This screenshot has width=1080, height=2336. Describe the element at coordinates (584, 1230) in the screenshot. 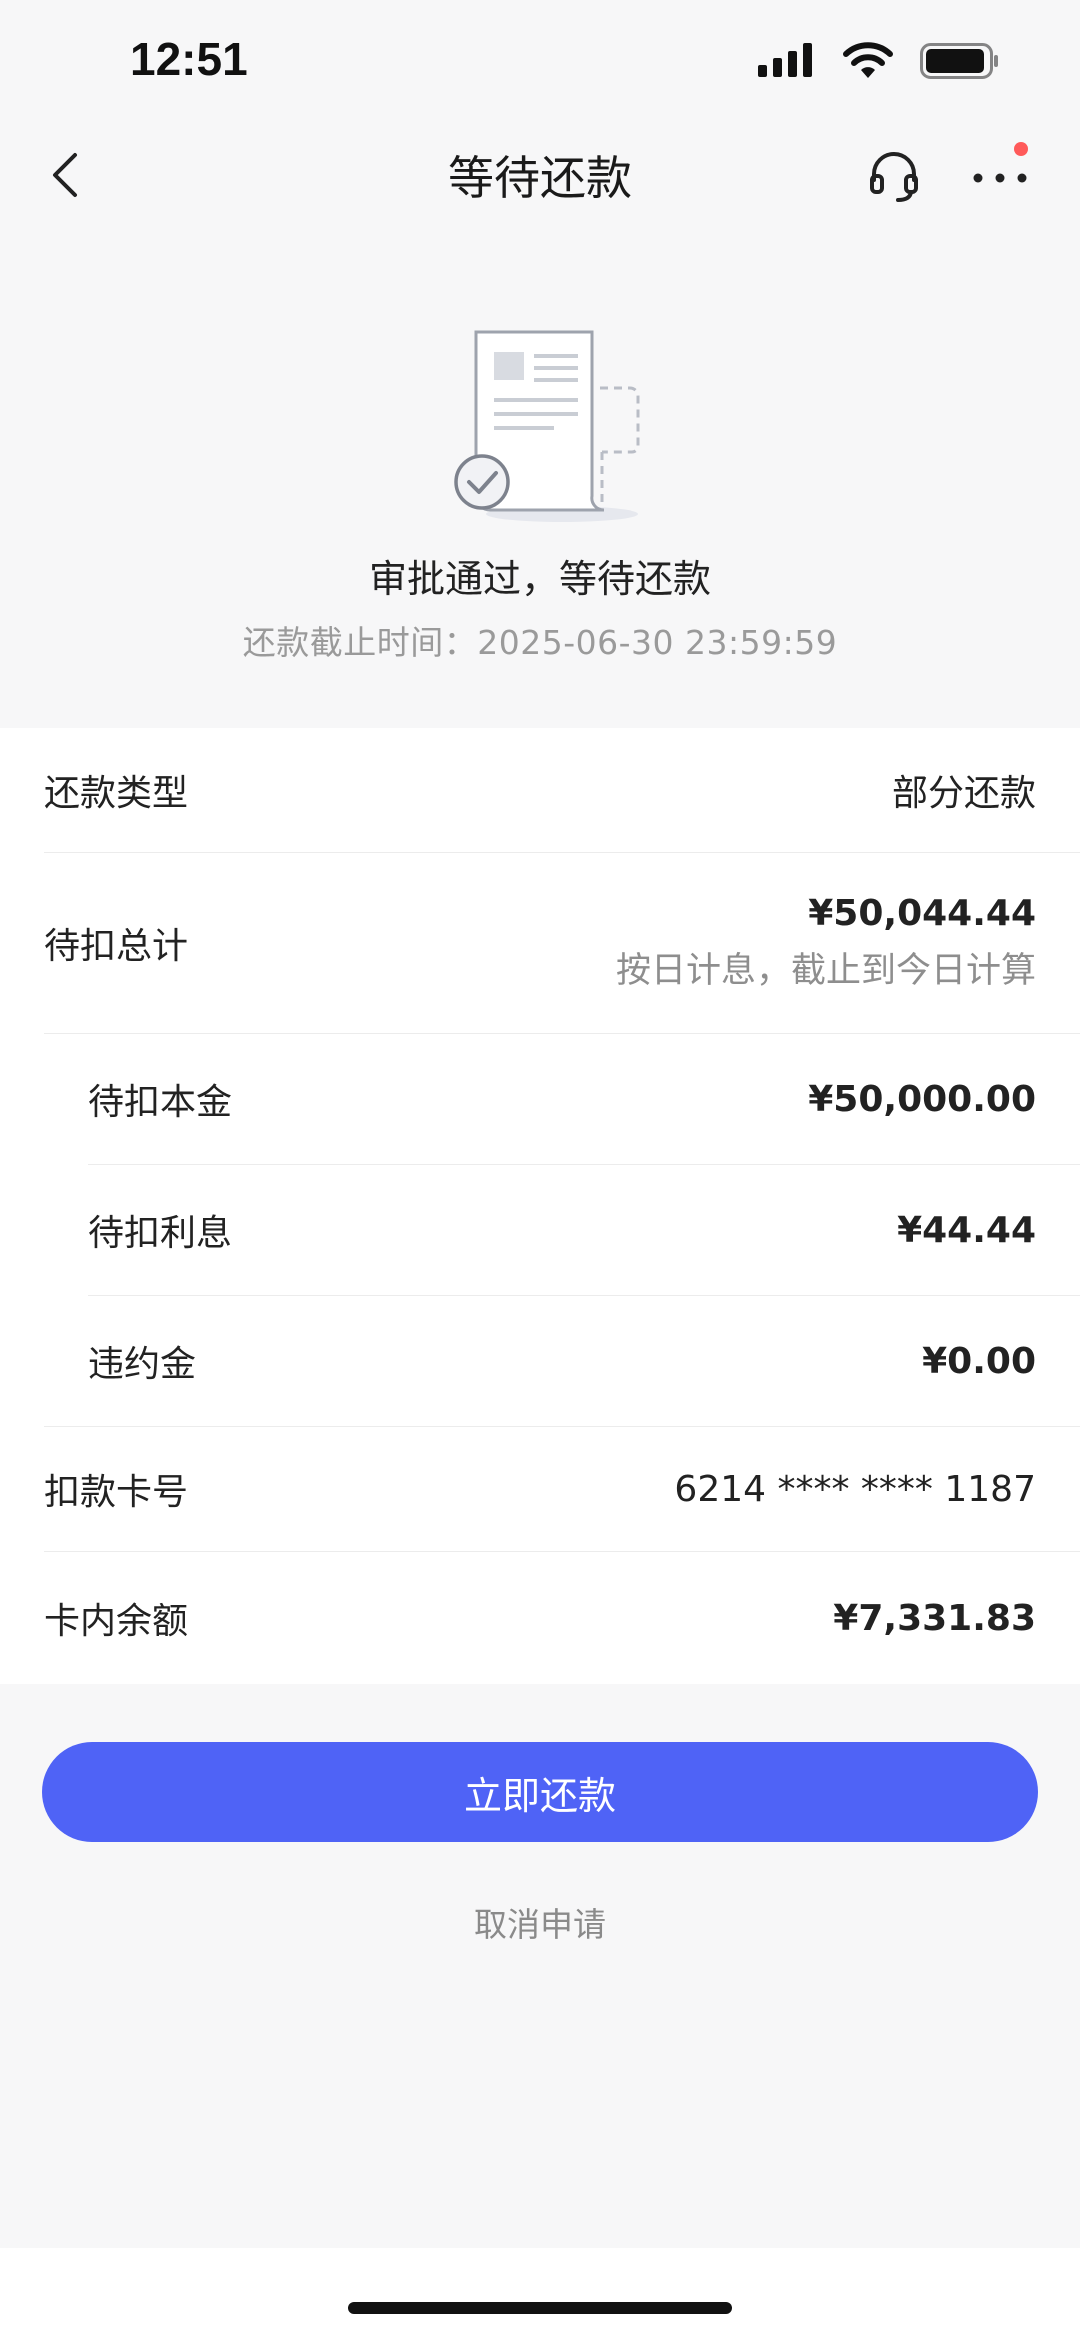

I see `interest-row: 待扣利息 ¥44.44` at that location.